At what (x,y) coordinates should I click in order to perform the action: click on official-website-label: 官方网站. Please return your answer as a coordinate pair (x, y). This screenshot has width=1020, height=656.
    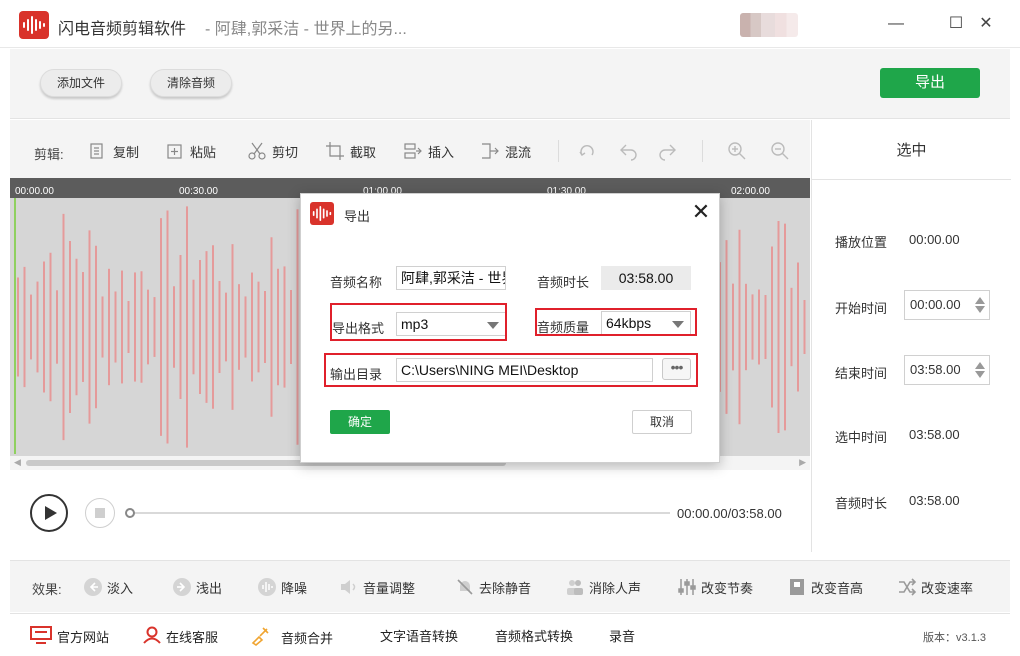
    Looking at the image, I should click on (83, 637).